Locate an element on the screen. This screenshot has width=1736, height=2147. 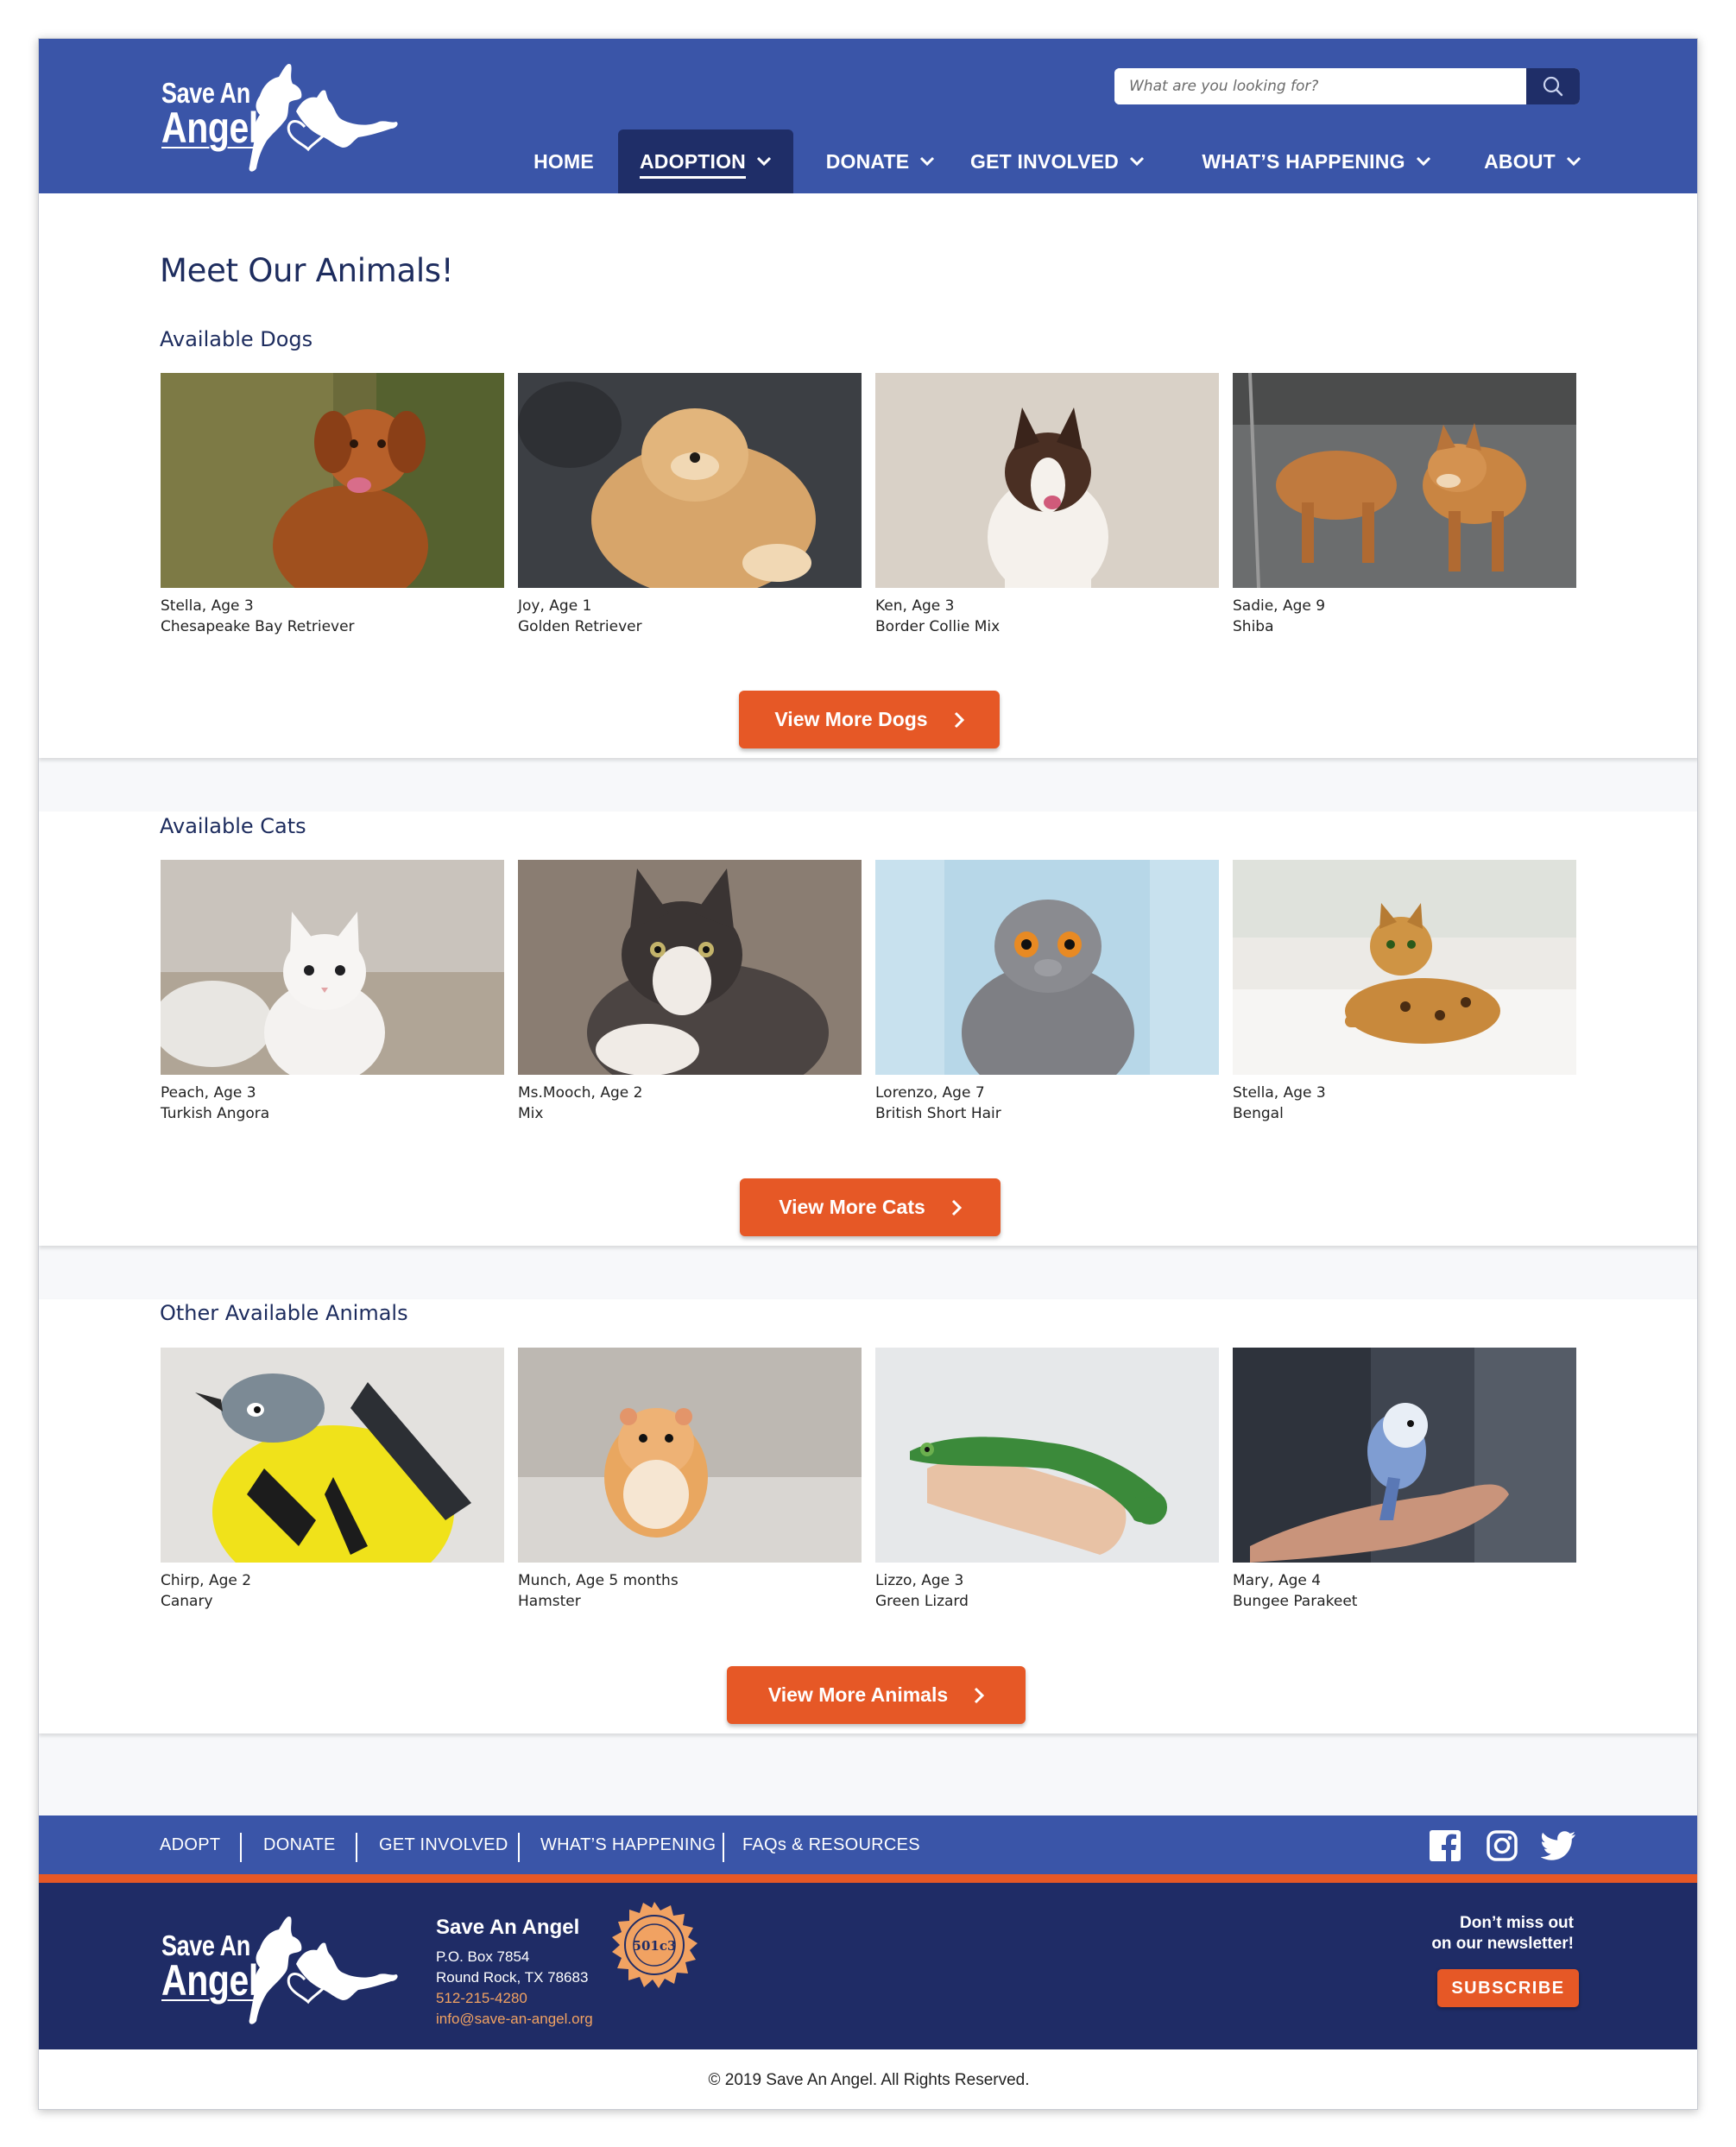
search-bar is located at coordinates (1347, 86).